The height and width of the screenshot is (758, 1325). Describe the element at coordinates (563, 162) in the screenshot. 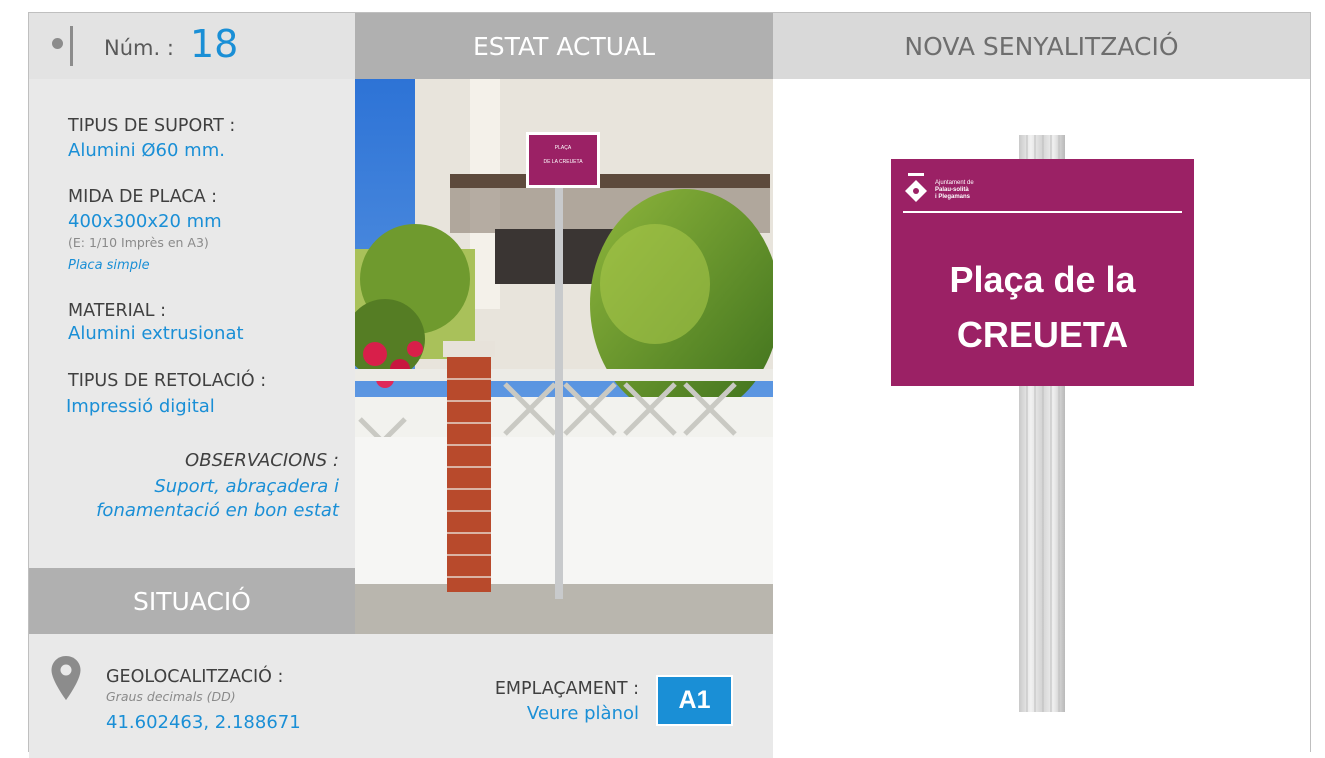

I see `photo-sign-line-2: DE LA CREUETA` at that location.